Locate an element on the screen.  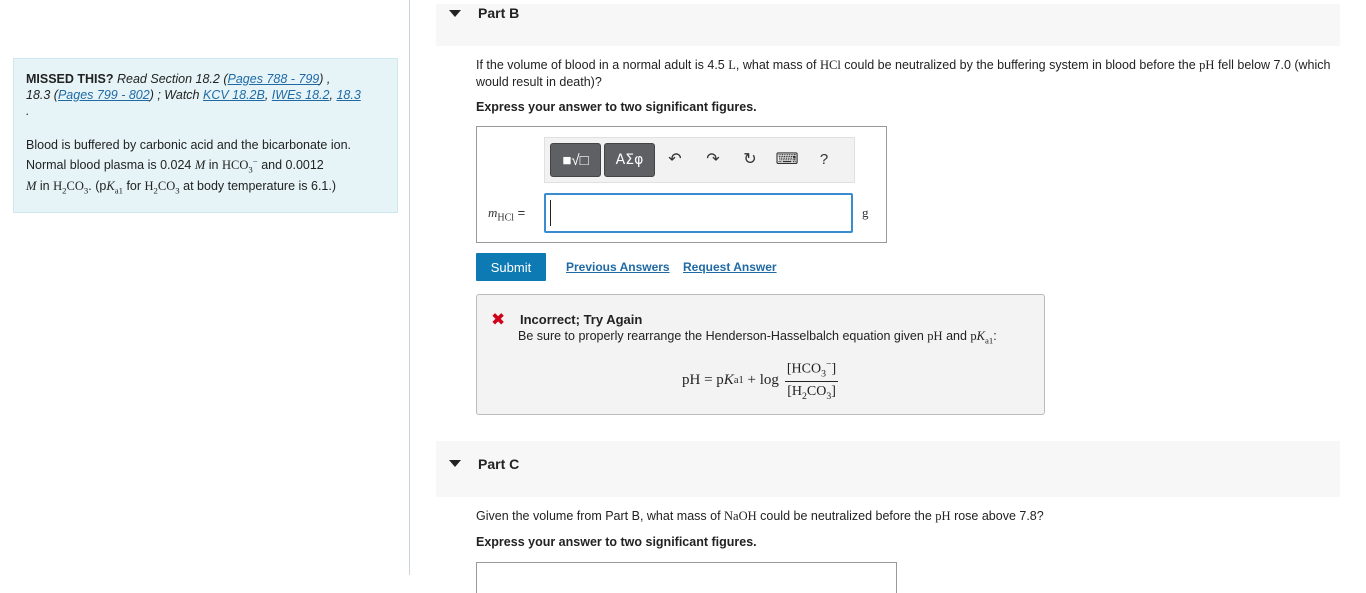
answer-input is located at coordinates (698, 213).